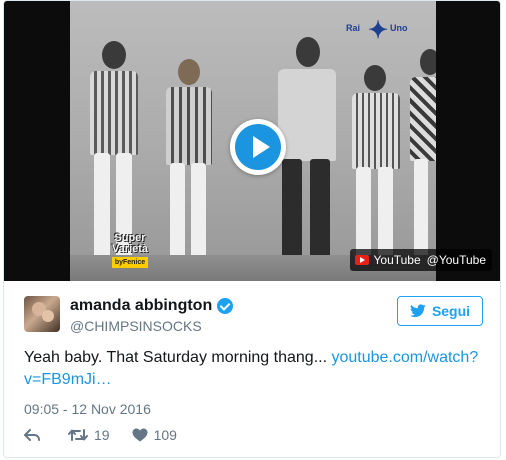  Describe the element at coordinates (451, 311) in the screenshot. I see `follow-button-label: Segui` at that location.